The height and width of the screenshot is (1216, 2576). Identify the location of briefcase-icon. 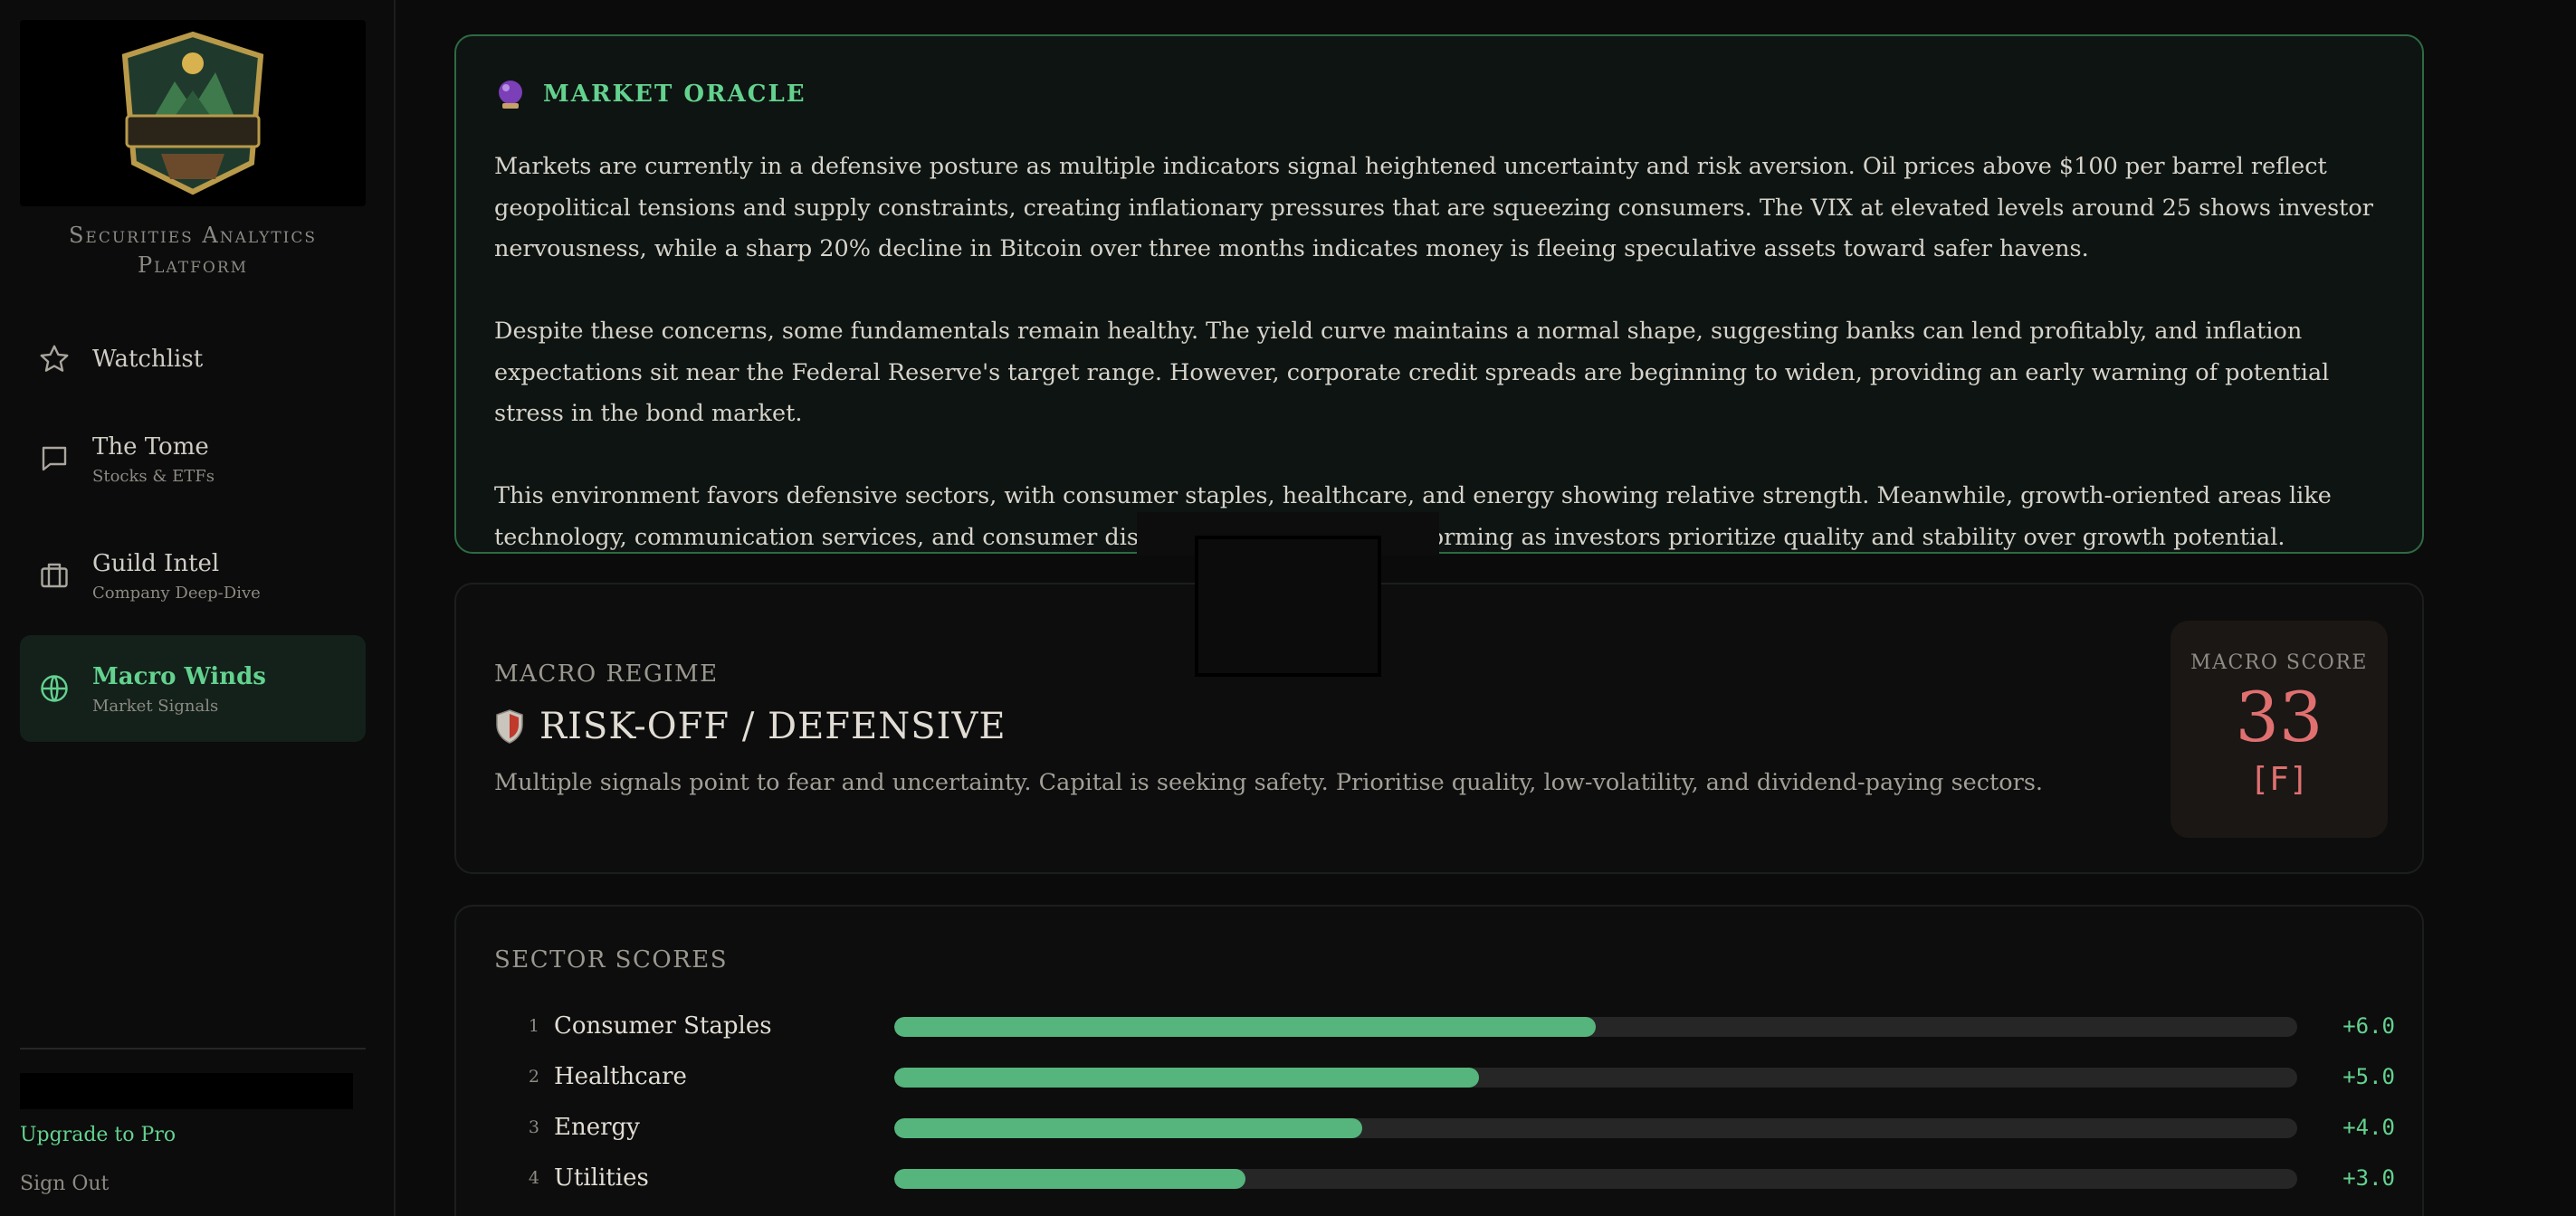
(55, 576).